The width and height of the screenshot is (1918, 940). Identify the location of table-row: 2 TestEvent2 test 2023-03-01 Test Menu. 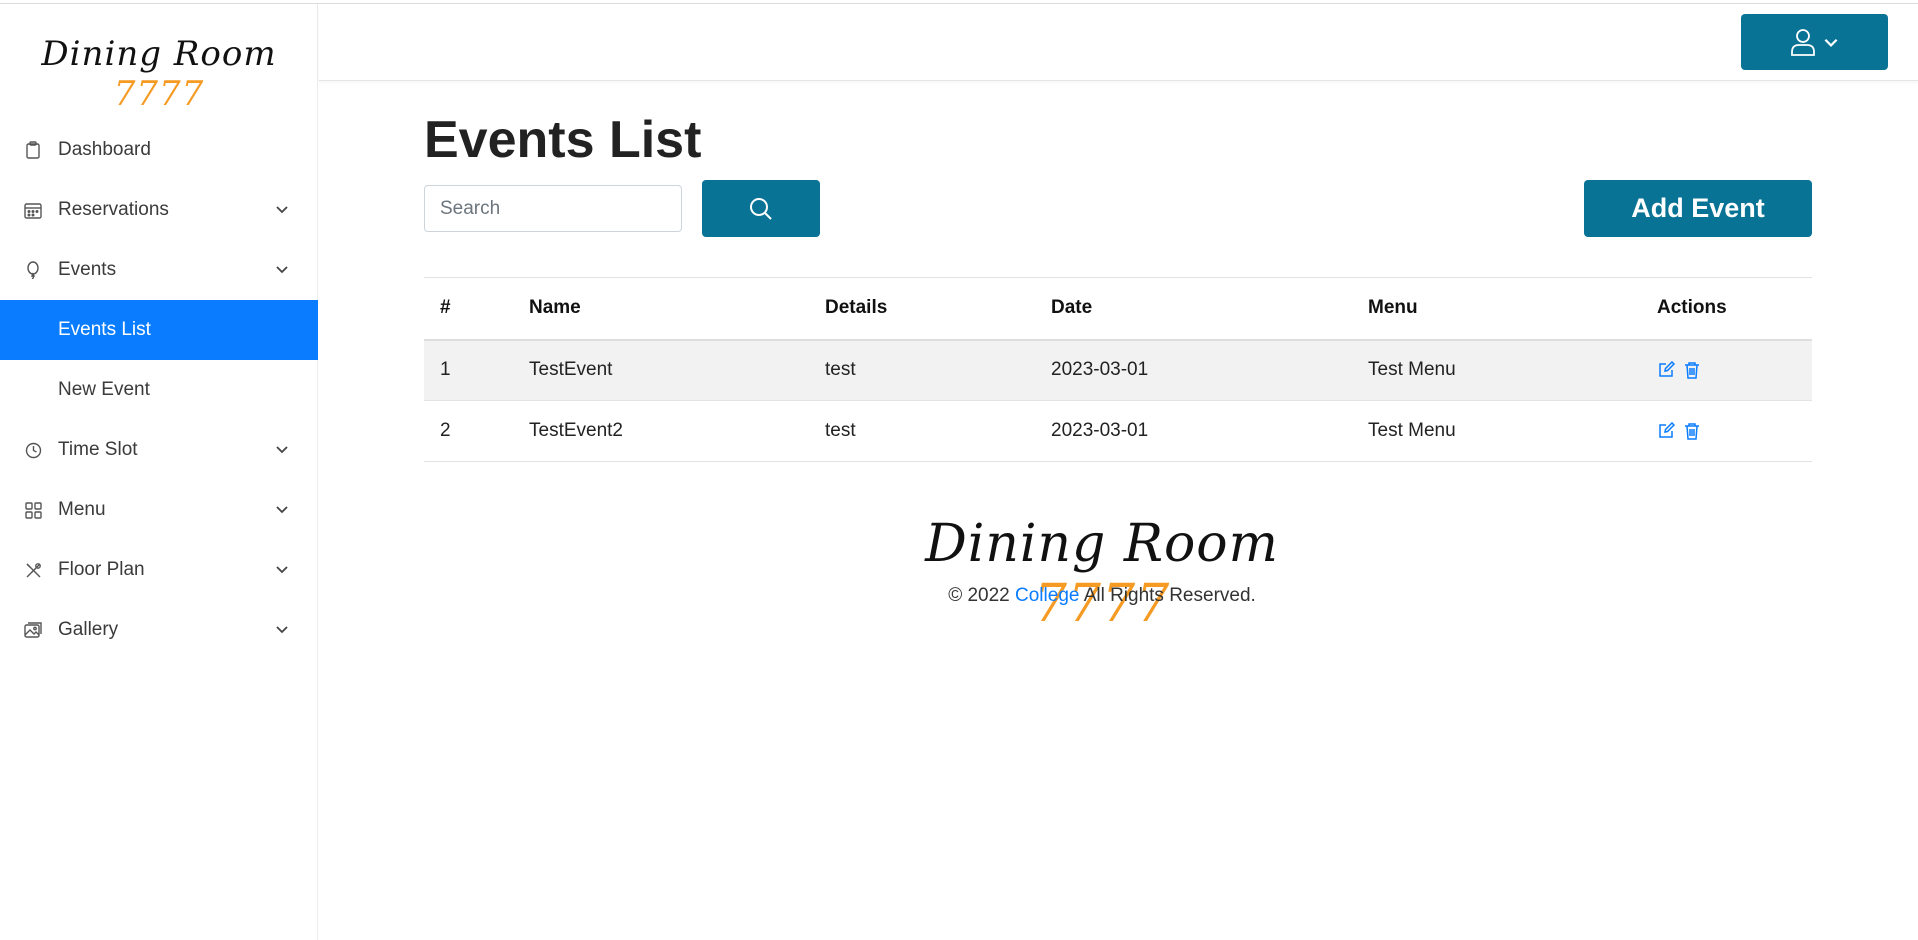
(1118, 431).